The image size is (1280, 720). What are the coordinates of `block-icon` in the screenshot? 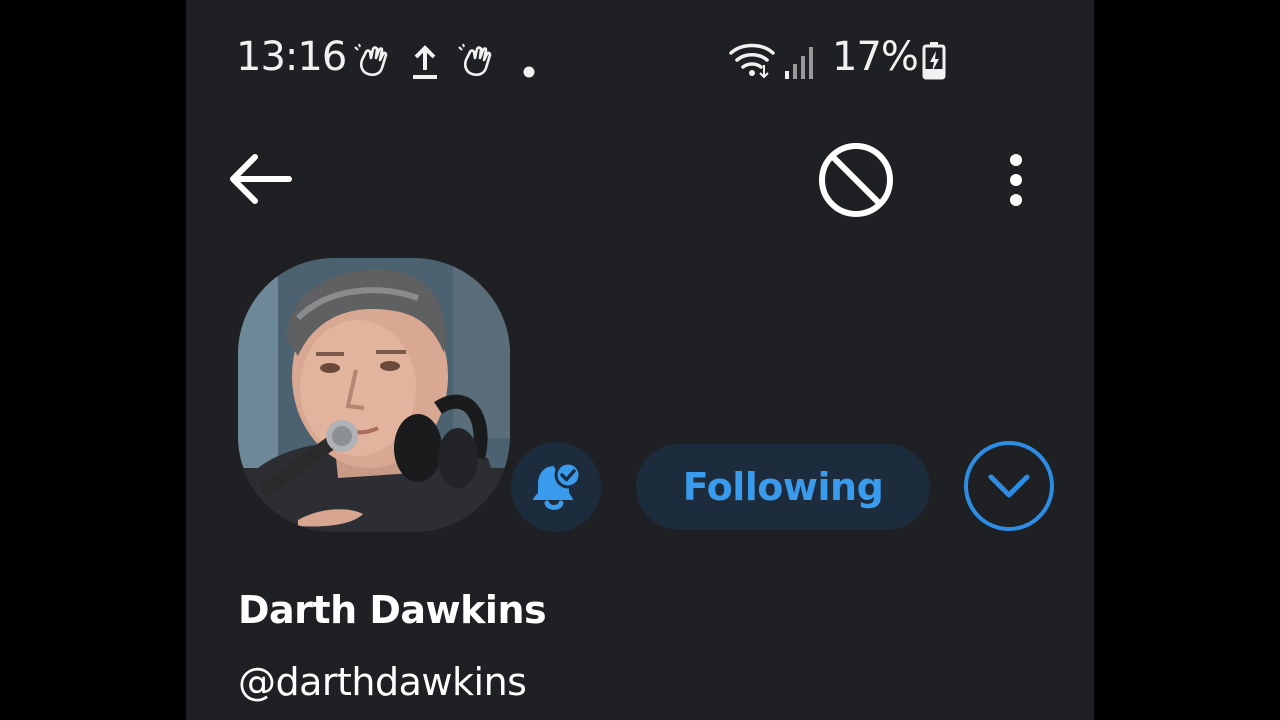 It's located at (856, 180).